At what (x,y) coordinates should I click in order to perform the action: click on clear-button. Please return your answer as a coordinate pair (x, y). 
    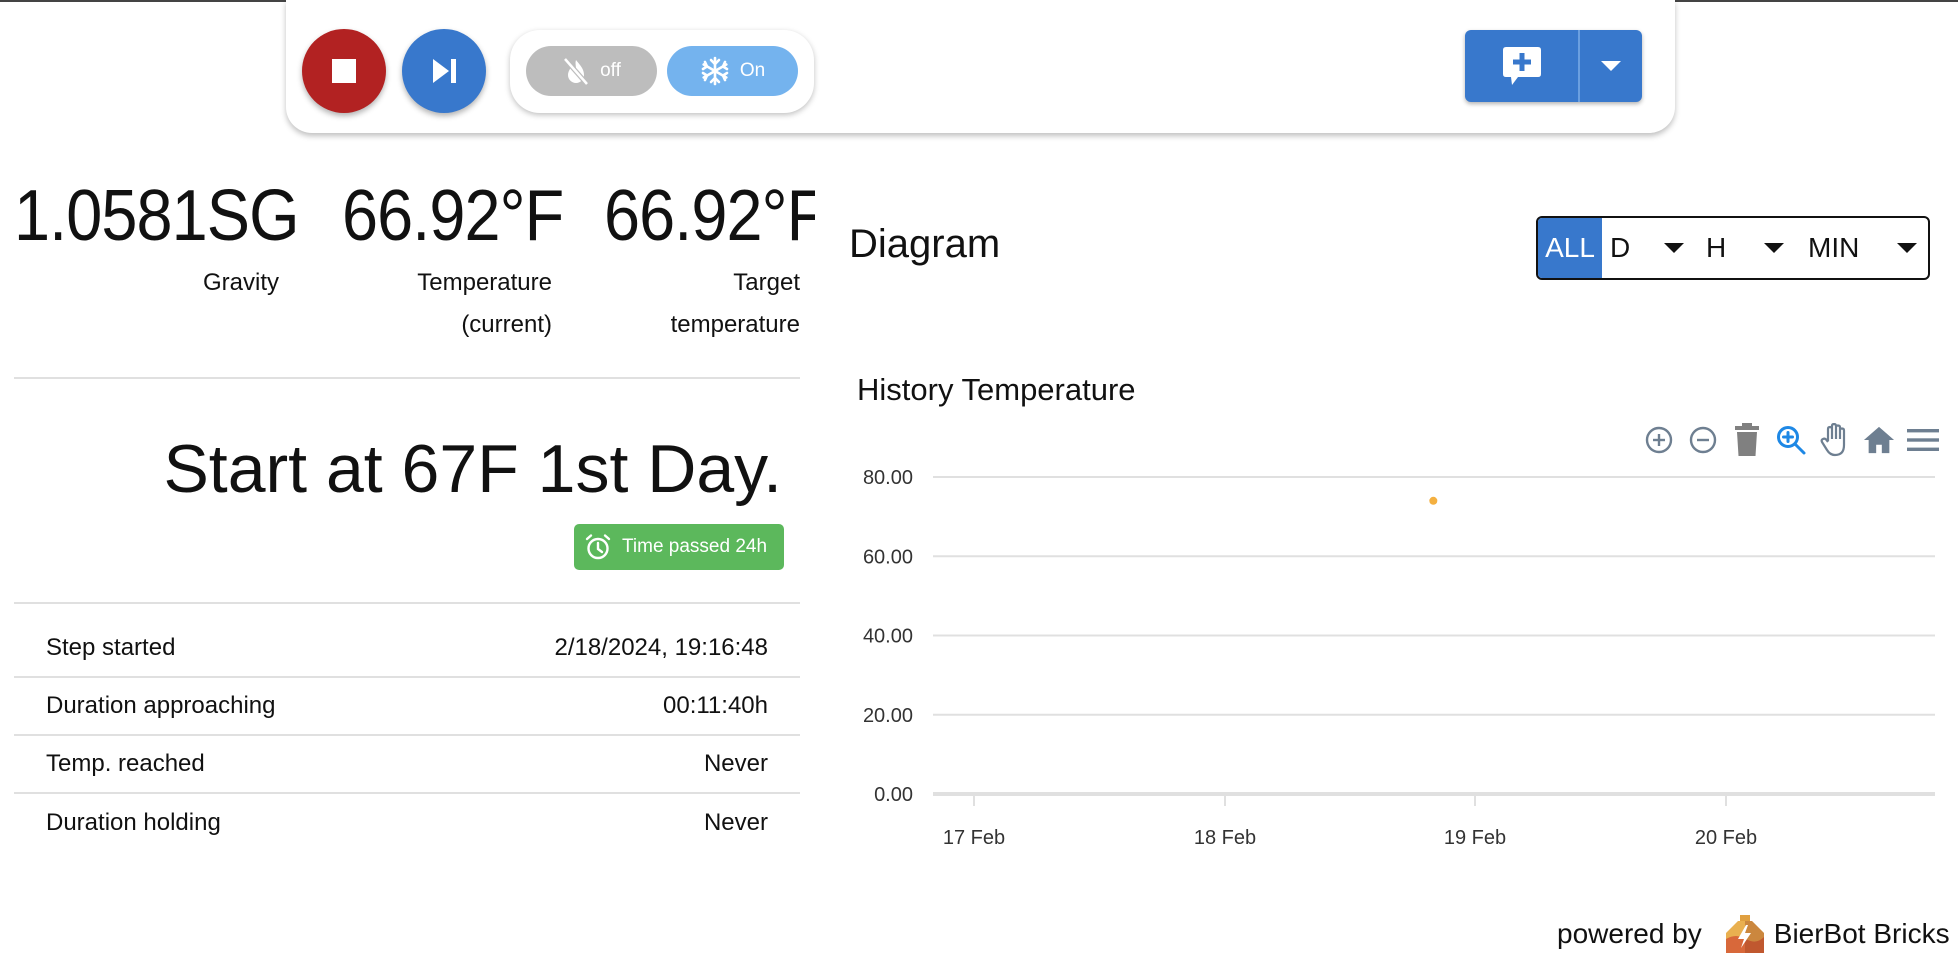
    Looking at the image, I should click on (1747, 440).